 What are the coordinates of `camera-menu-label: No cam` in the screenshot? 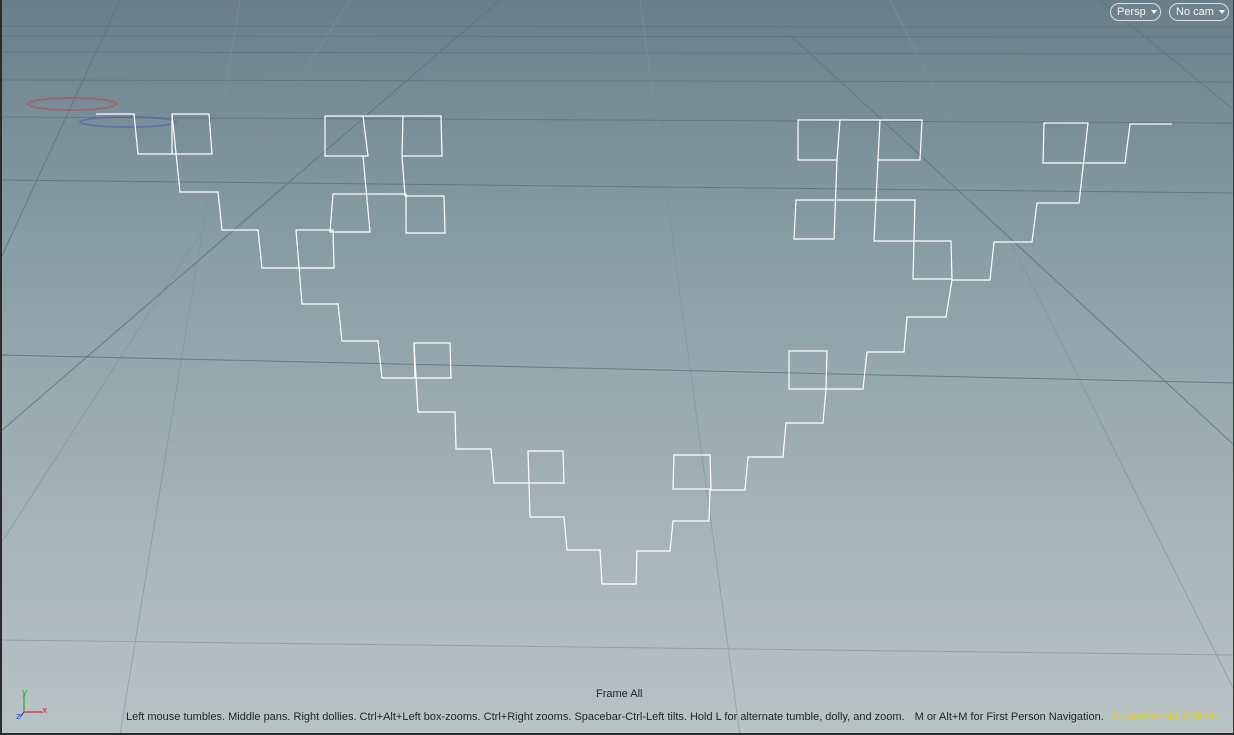 It's located at (1195, 12).